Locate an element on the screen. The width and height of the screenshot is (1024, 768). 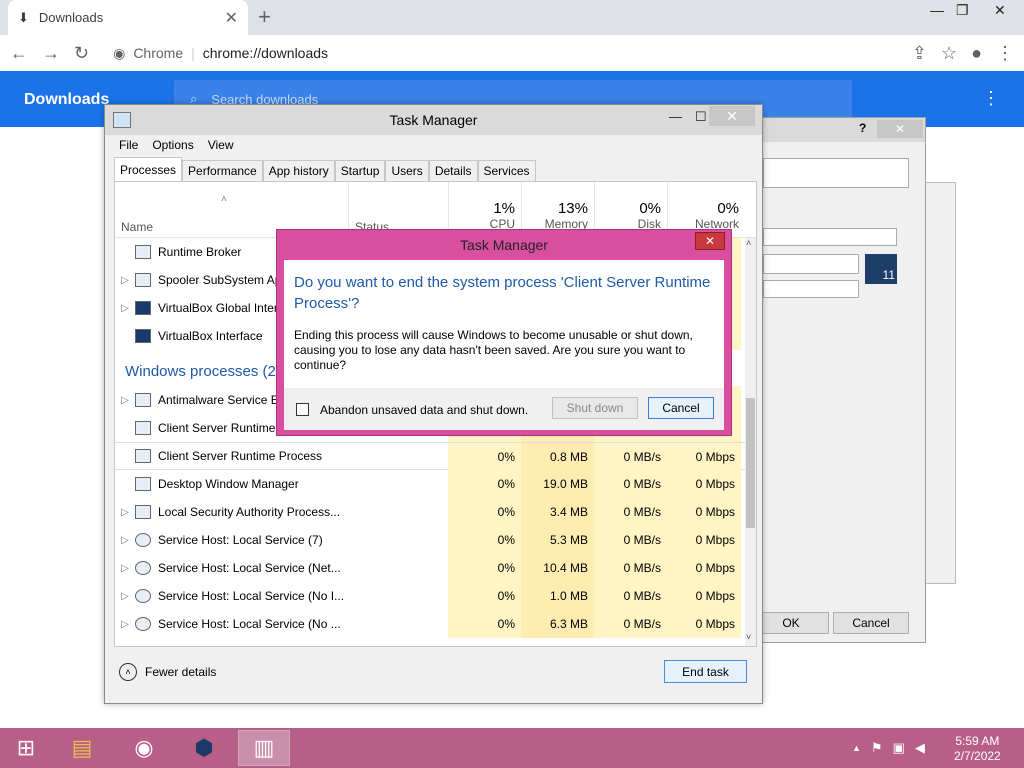
task-manager-taskbar-icon: ▥ is located at coordinates (264, 748).